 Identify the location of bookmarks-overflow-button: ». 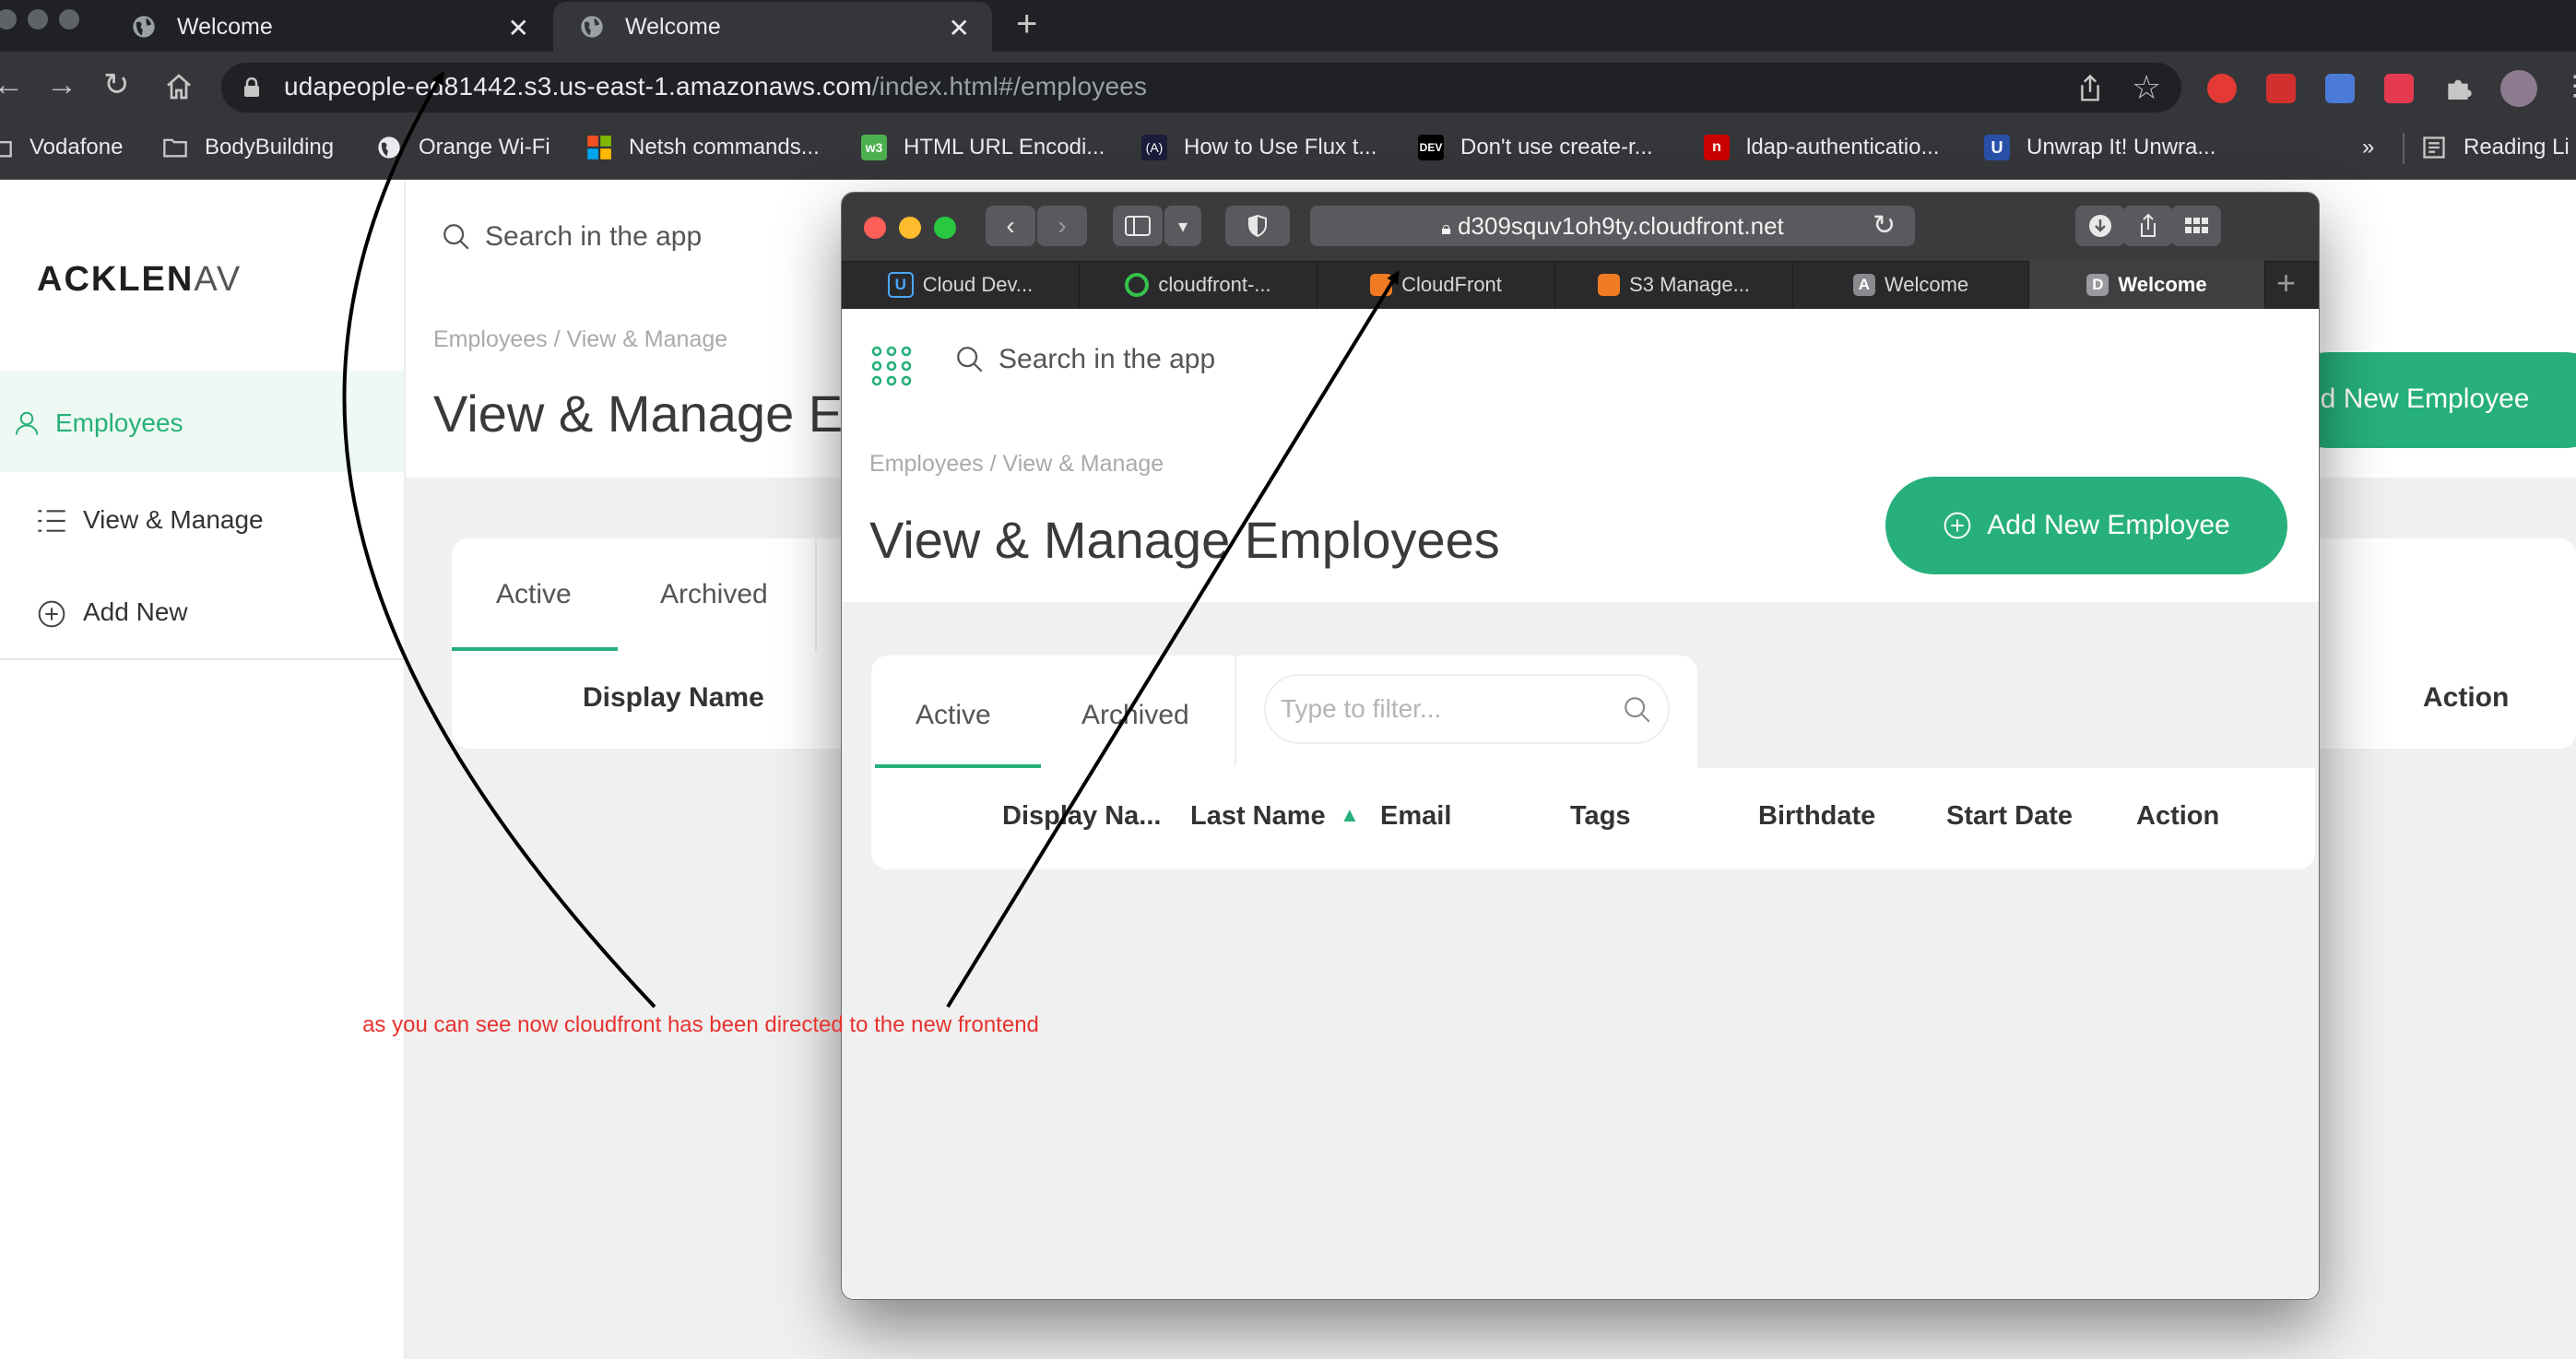
(2368, 147).